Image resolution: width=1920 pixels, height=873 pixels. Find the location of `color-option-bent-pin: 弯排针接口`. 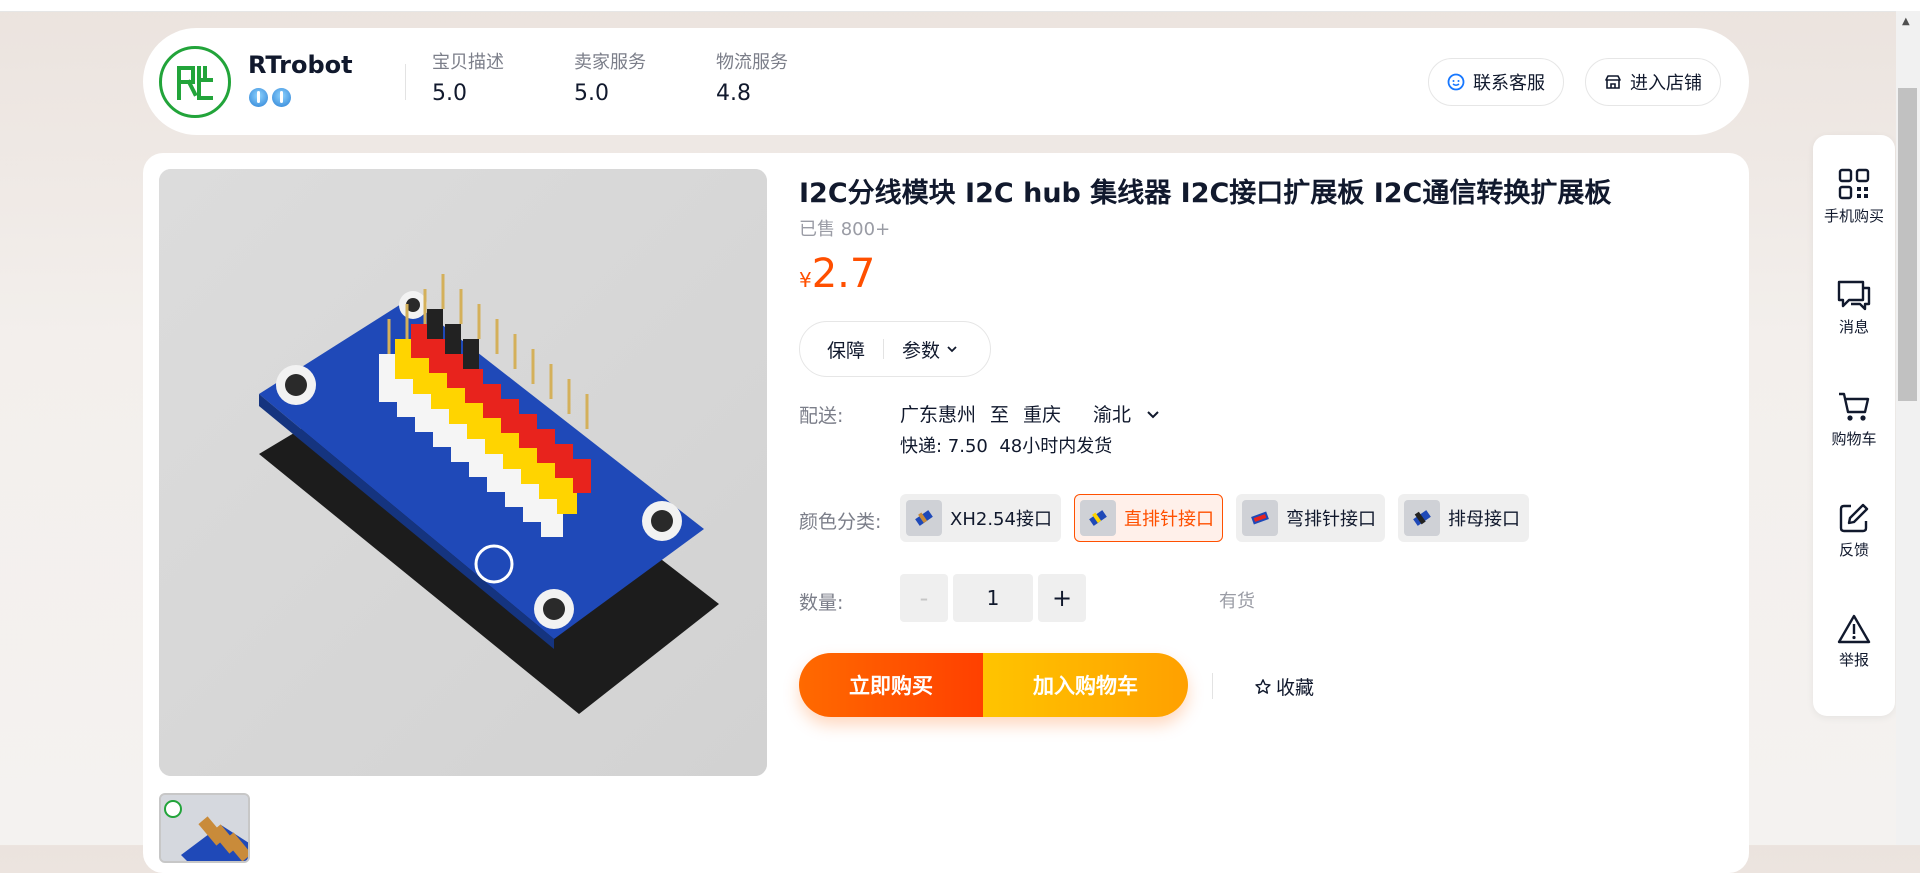

color-option-bent-pin: 弯排针接口 is located at coordinates (1310, 518).